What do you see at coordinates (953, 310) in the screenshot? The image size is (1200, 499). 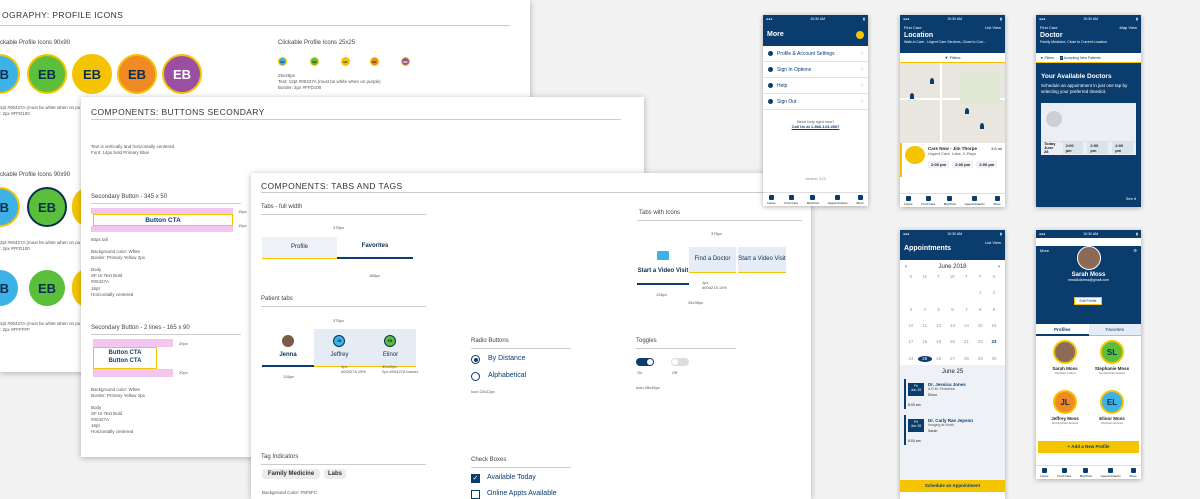 I see `calendar-day: 6` at bounding box center [953, 310].